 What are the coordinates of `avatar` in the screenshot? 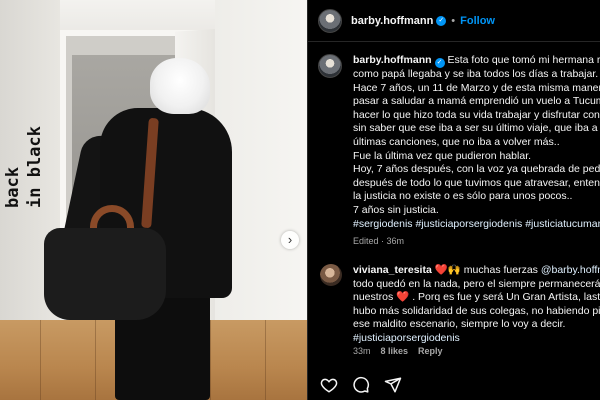 It's located at (330, 20).